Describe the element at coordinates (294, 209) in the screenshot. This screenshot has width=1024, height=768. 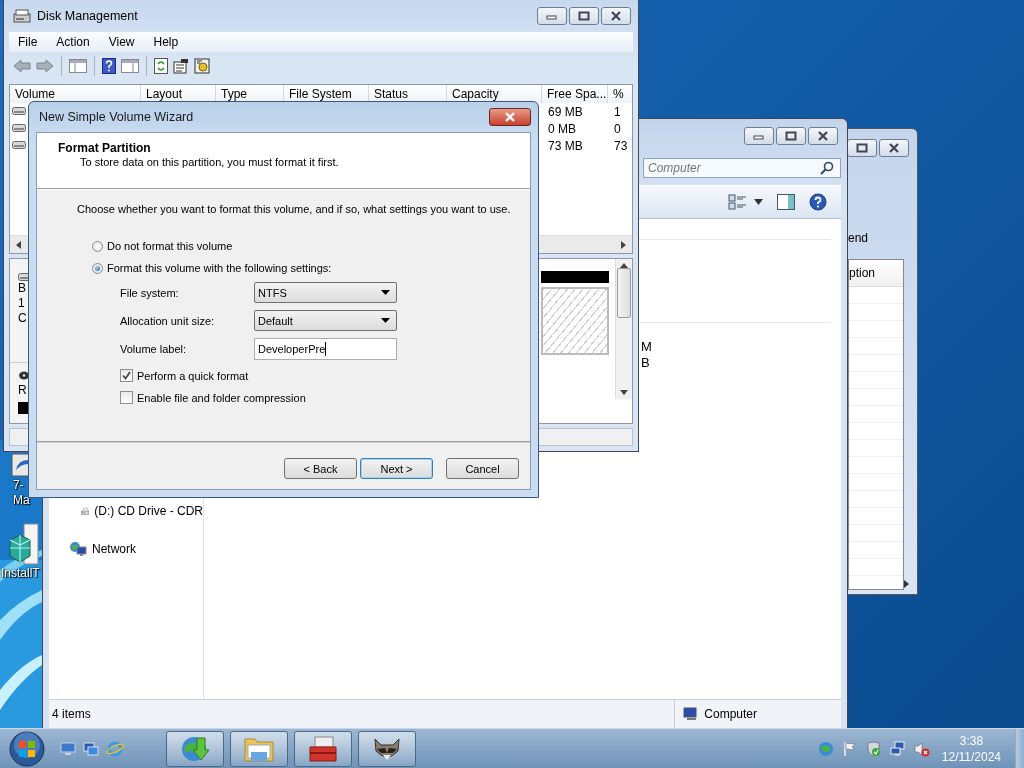
I see `instruction-text: Choose whether you want to format this volume, and if so, what settings you want to use.` at that location.